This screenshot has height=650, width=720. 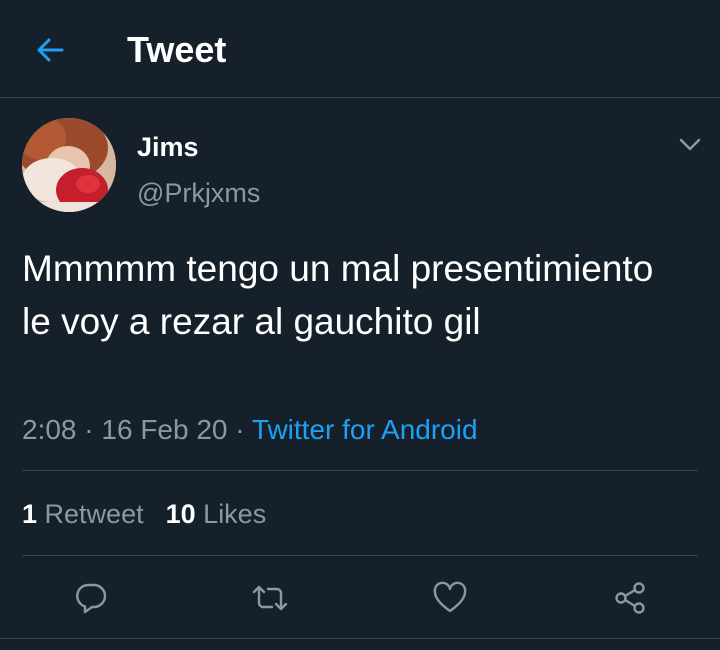 I want to click on tweet-metadata: 2:08 · 16 Feb 20 · Twitter for Android, so click(x=250, y=430).